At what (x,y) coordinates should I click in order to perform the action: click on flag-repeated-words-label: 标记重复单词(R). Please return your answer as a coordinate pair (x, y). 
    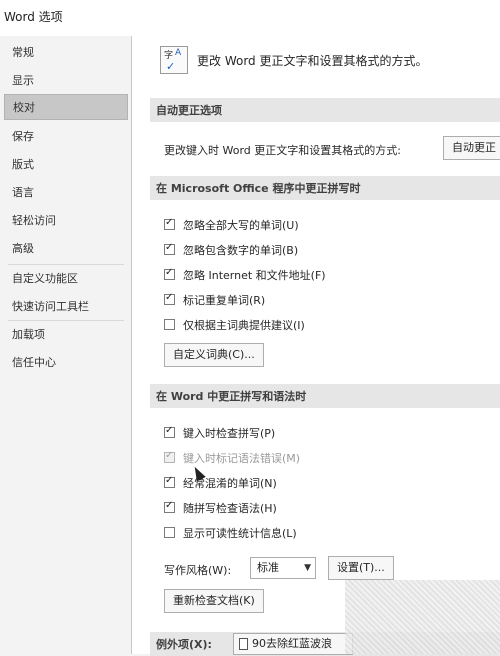
    Looking at the image, I should click on (224, 300).